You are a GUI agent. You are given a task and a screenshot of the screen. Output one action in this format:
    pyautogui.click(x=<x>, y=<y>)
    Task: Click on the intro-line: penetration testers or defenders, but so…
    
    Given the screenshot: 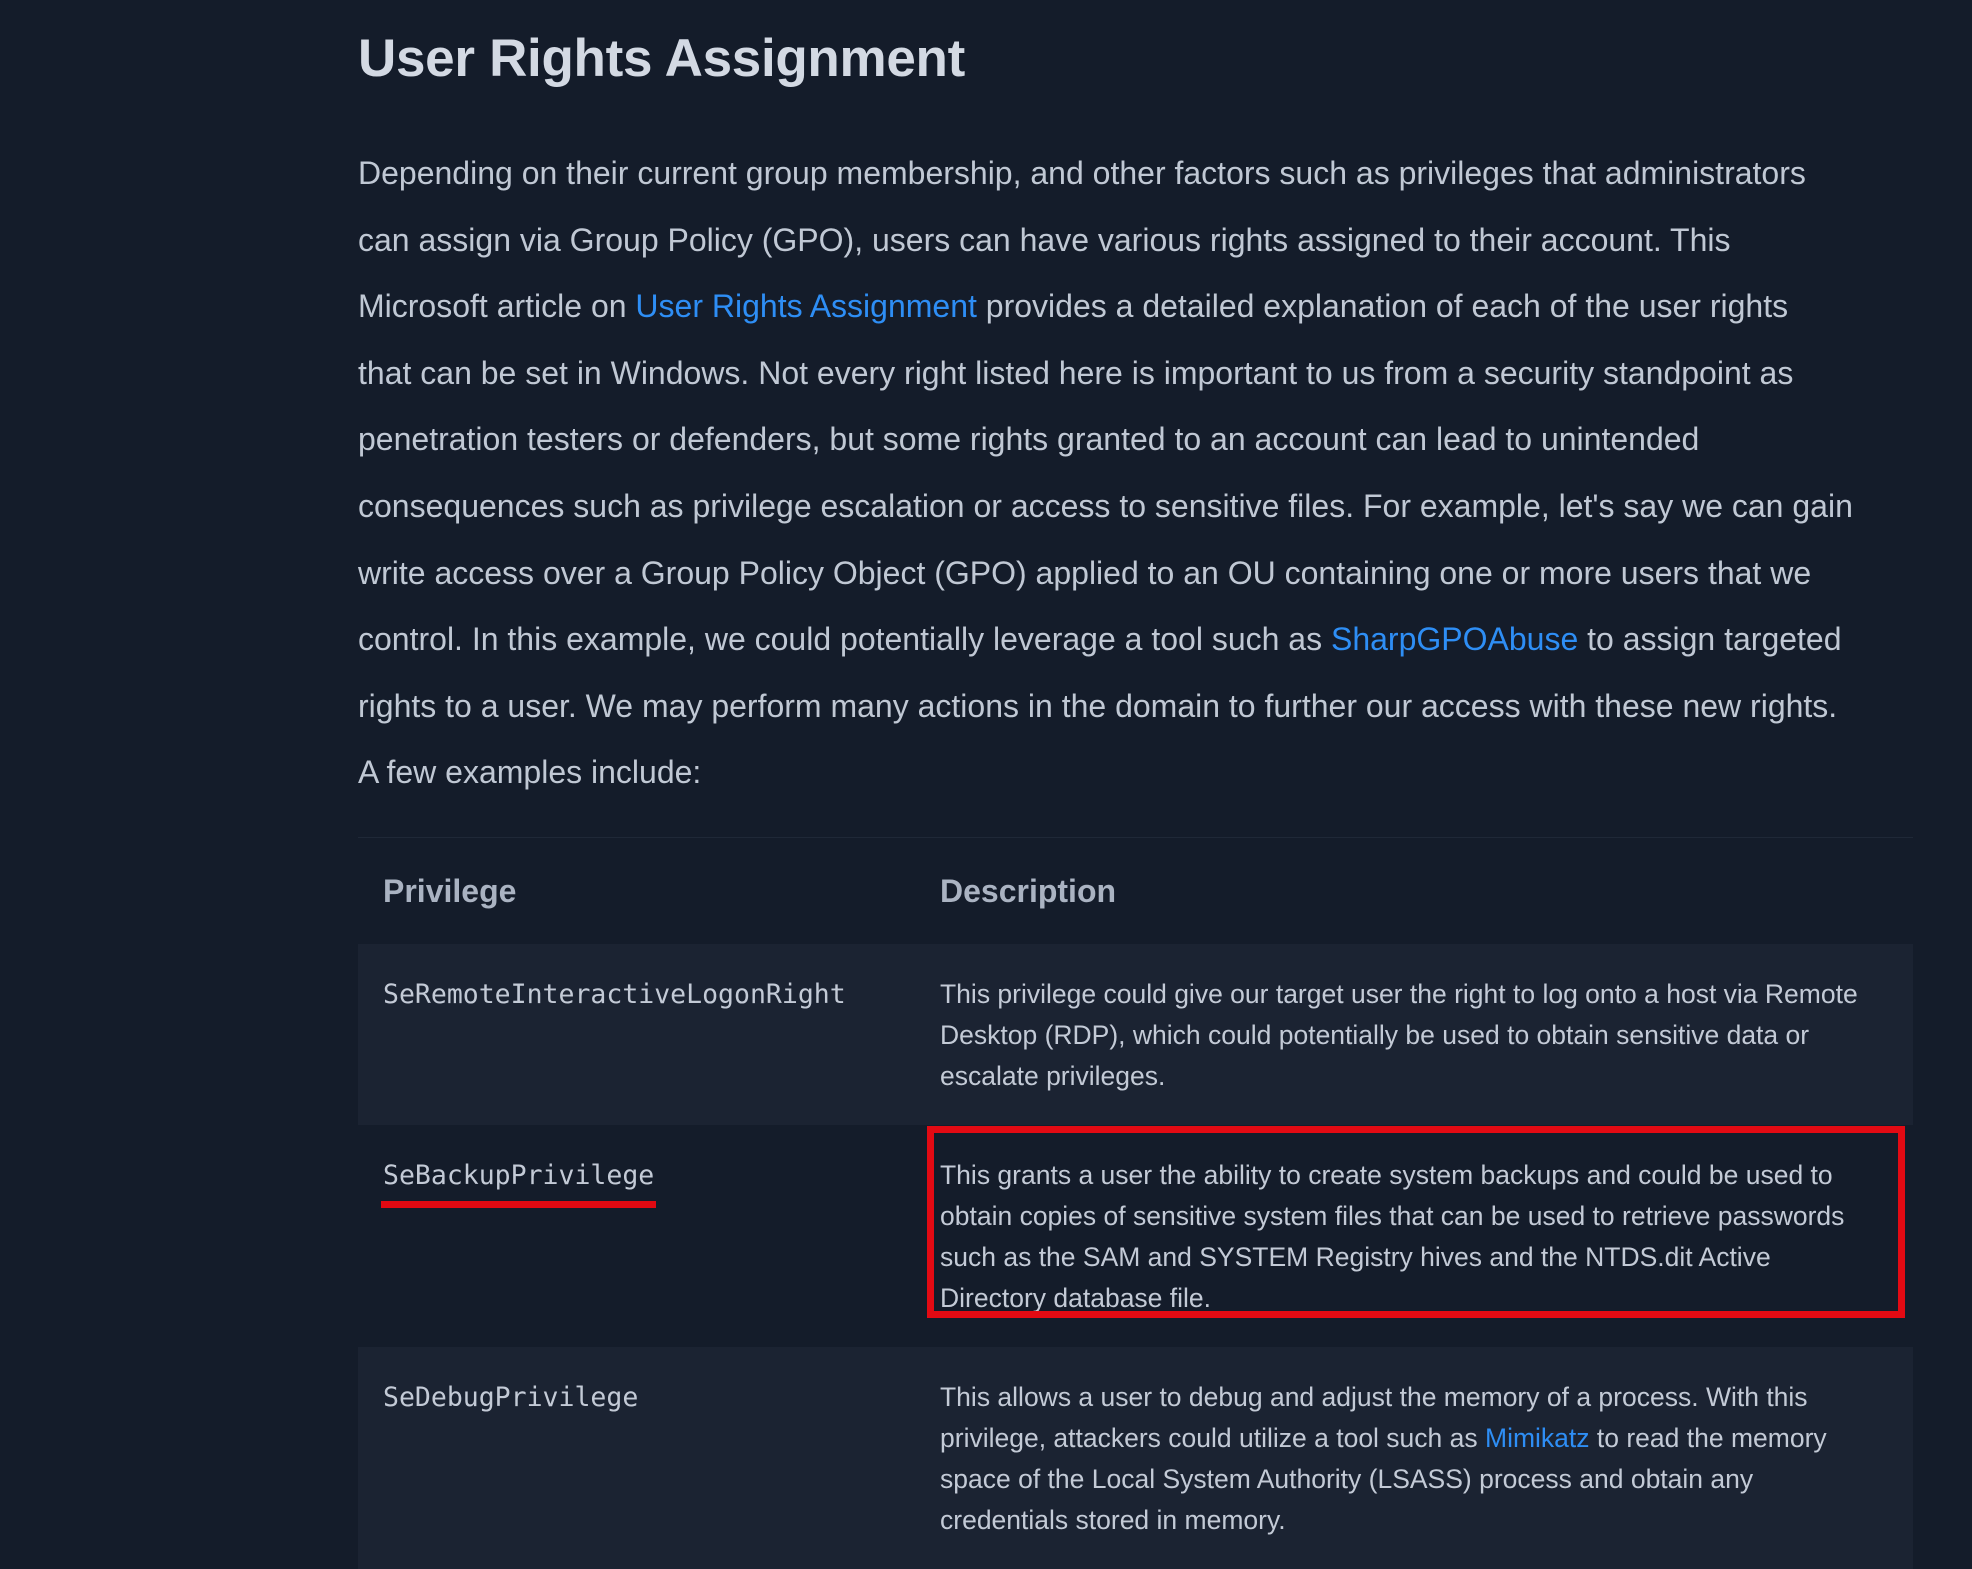 What is the action you would take?
    pyautogui.click(x=1135, y=439)
    